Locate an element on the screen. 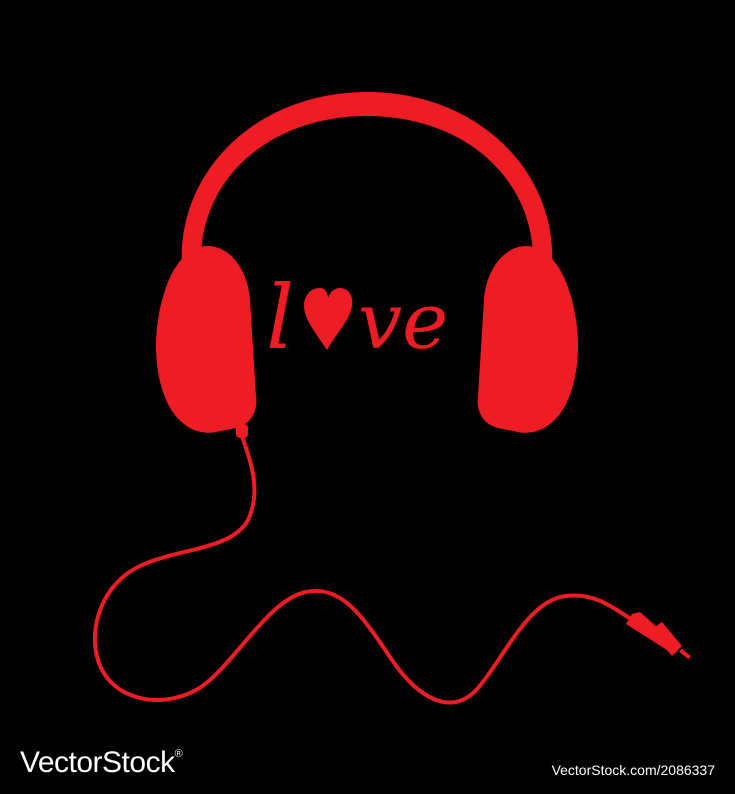  love-letters-ve: ve is located at coordinates (403, 322).